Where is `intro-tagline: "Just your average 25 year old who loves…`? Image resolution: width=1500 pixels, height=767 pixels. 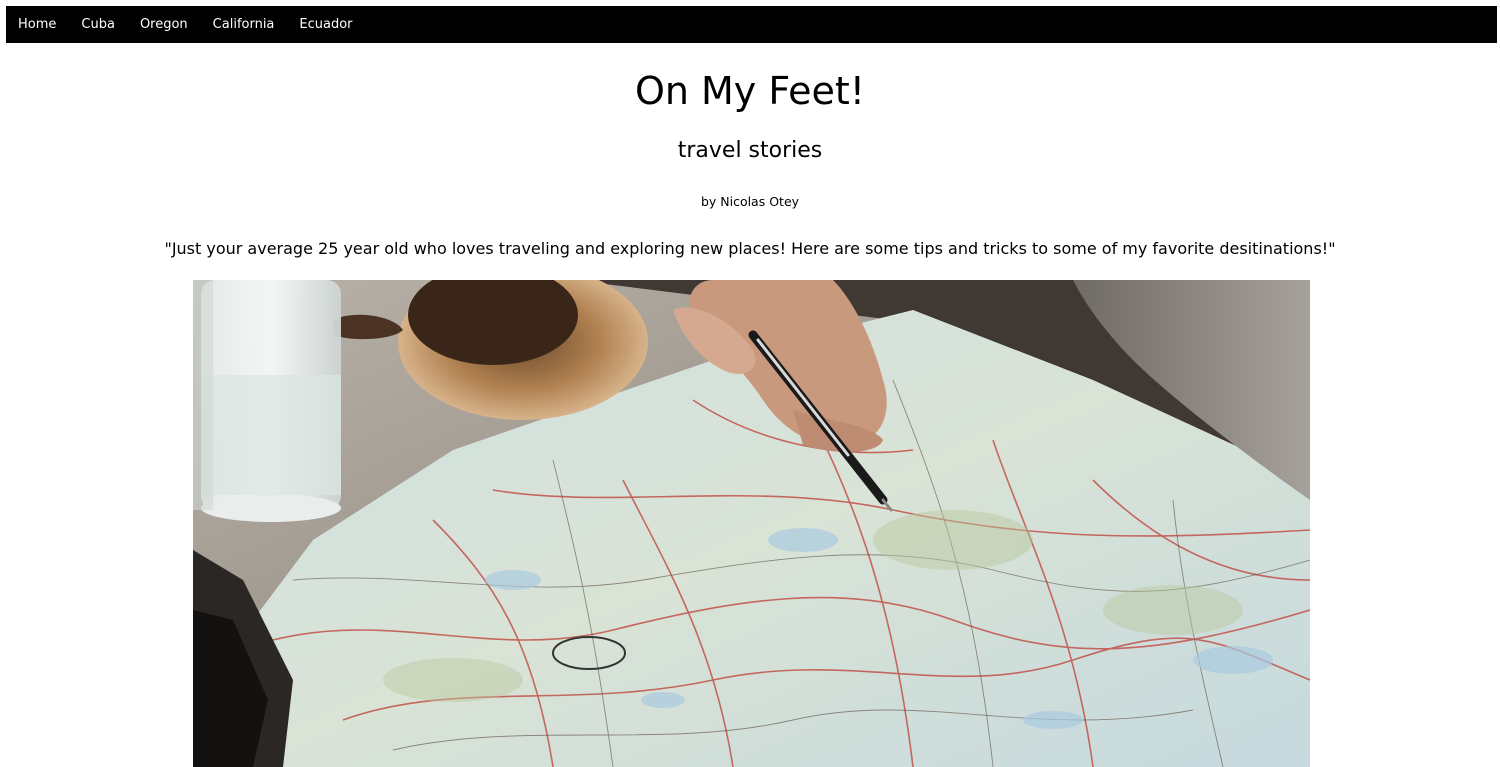 intro-tagline: "Just your average 25 year old who loves… is located at coordinates (750, 248).